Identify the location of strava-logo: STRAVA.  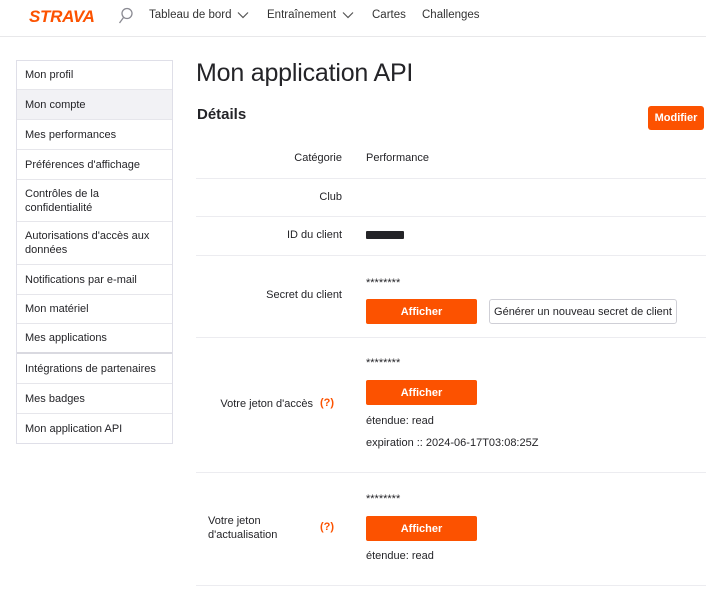
(62, 17).